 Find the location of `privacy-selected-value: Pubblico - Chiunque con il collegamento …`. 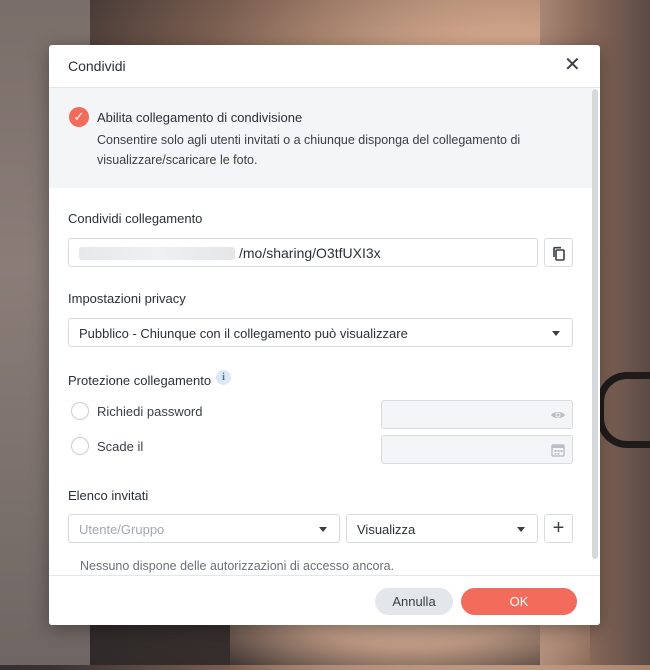

privacy-selected-value: Pubblico - Chiunque con il collegamento … is located at coordinates (243, 333).